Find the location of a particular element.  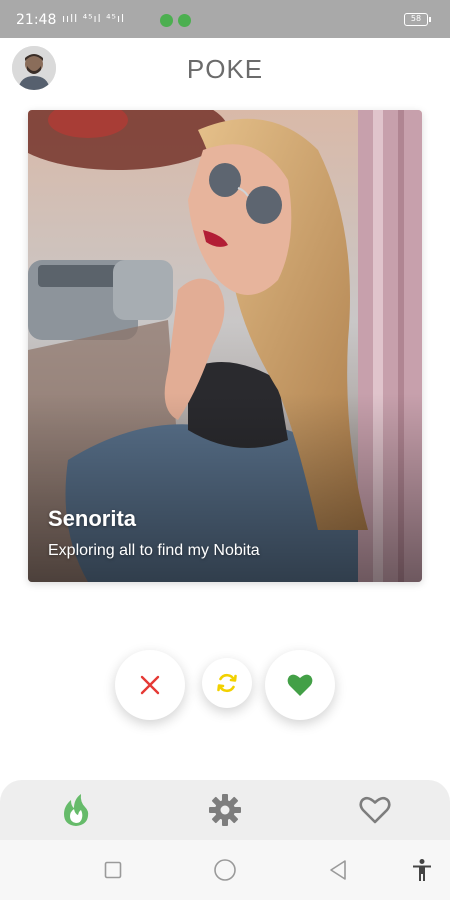

gear-icon is located at coordinates (225, 810).